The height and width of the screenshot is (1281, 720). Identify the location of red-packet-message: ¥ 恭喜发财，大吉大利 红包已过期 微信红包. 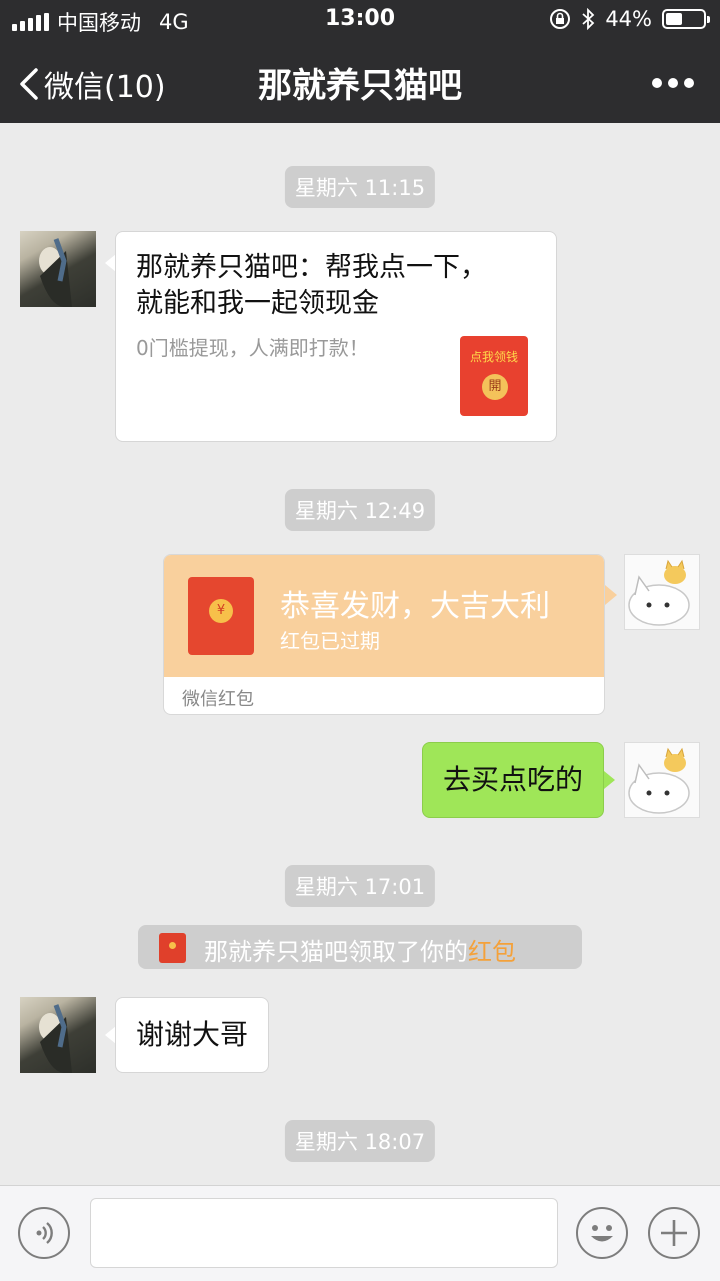
(384, 634).